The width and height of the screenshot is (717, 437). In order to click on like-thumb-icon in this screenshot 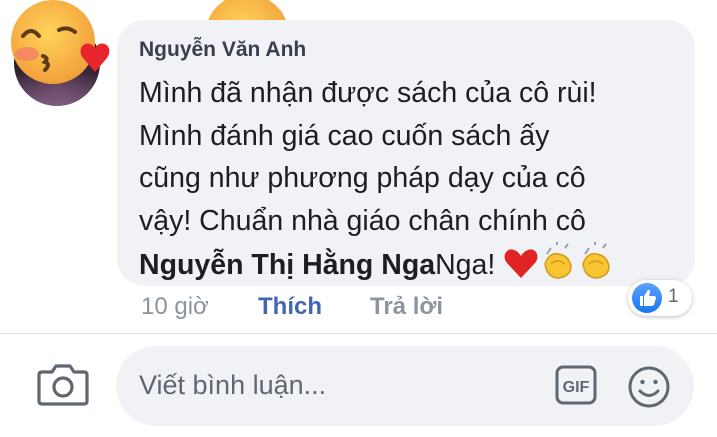, I will do `click(647, 298)`.